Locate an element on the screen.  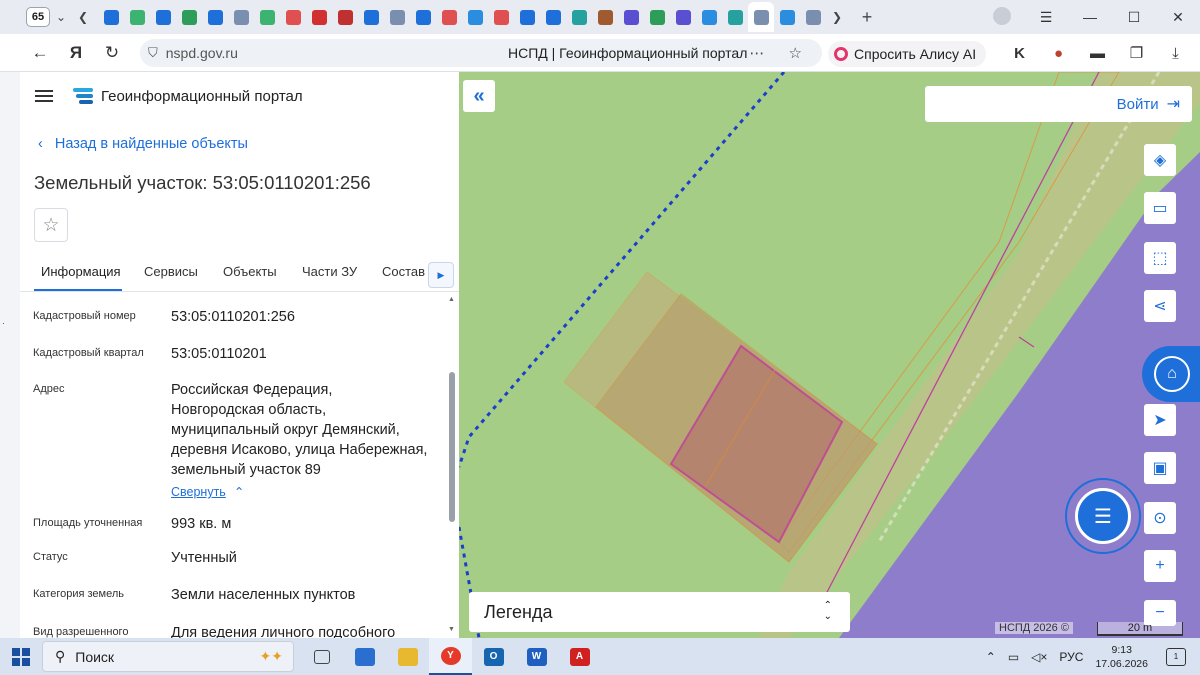
volume-icon: ◁× is located at coordinates (1039, 657).